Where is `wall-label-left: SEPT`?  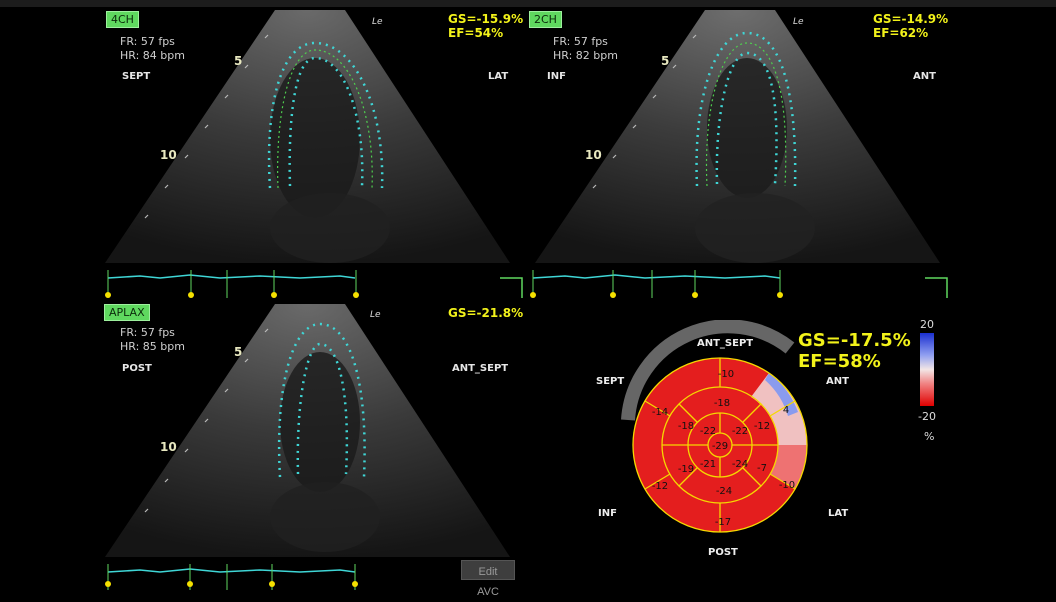
wall-label-left: SEPT is located at coordinates (136, 76).